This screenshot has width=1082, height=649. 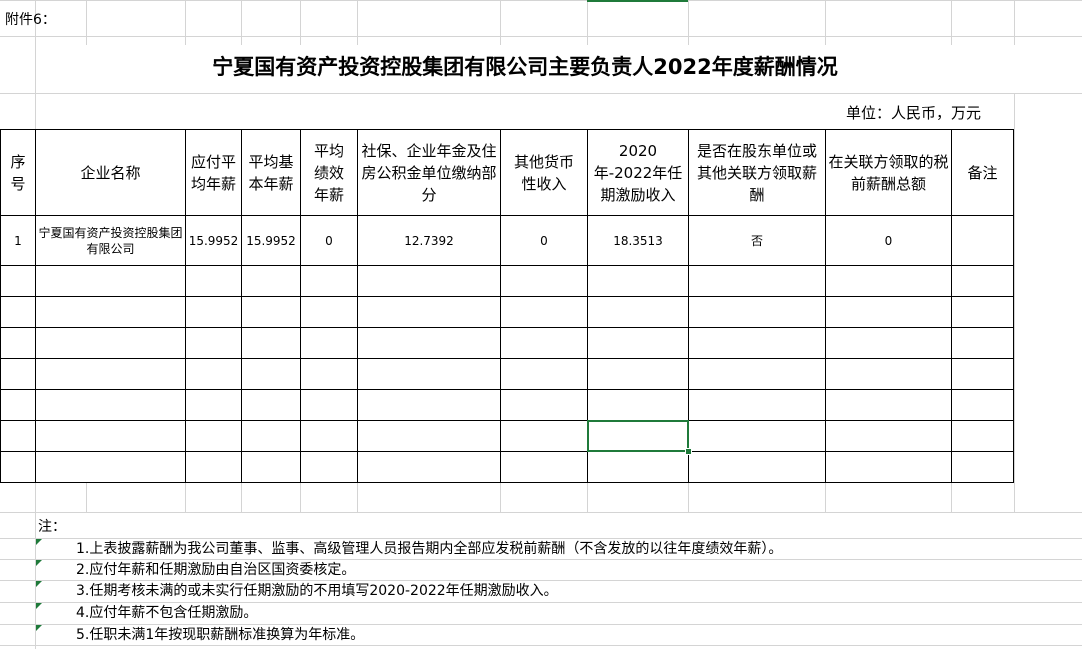 I want to click on header-shareholder-pay: 是否在股东单位或其他关联方领取薪酬, so click(x=757, y=172).